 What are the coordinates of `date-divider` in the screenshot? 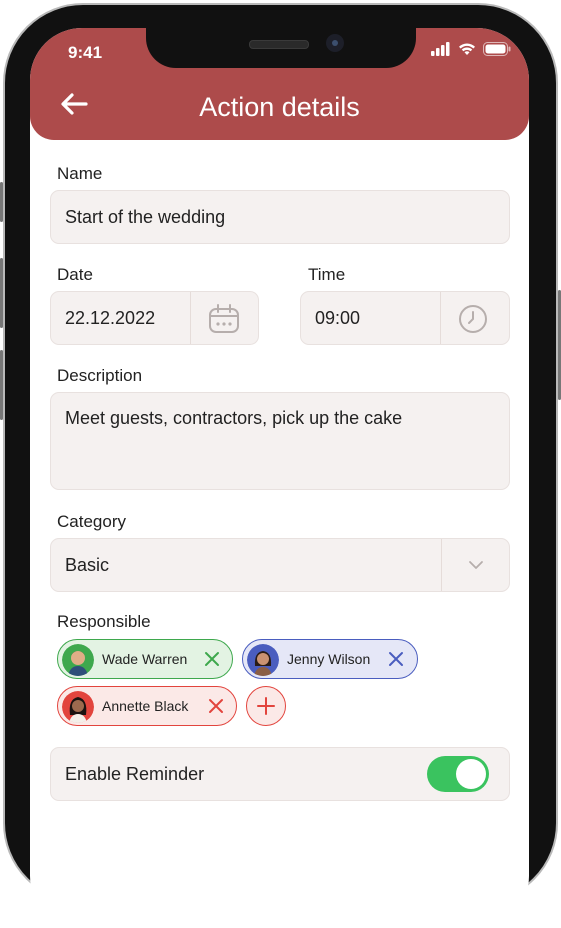 It's located at (190, 318).